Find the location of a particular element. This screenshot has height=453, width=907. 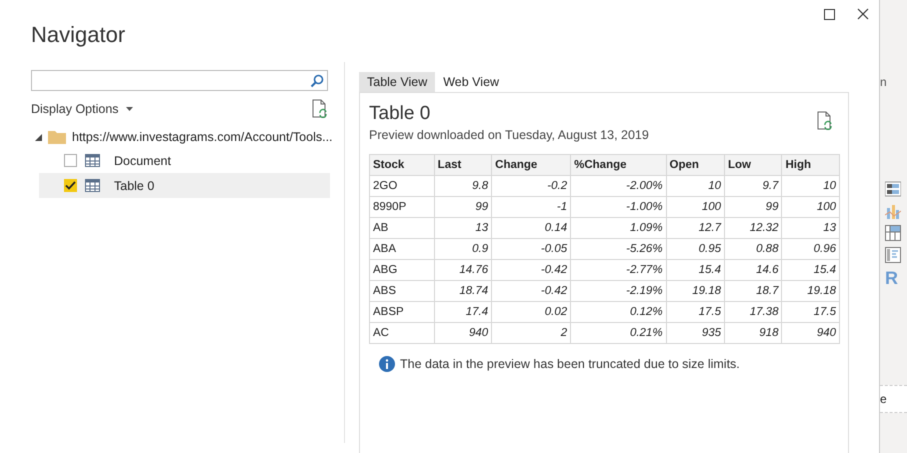

table-cell: -1.00% is located at coordinates (618, 207).